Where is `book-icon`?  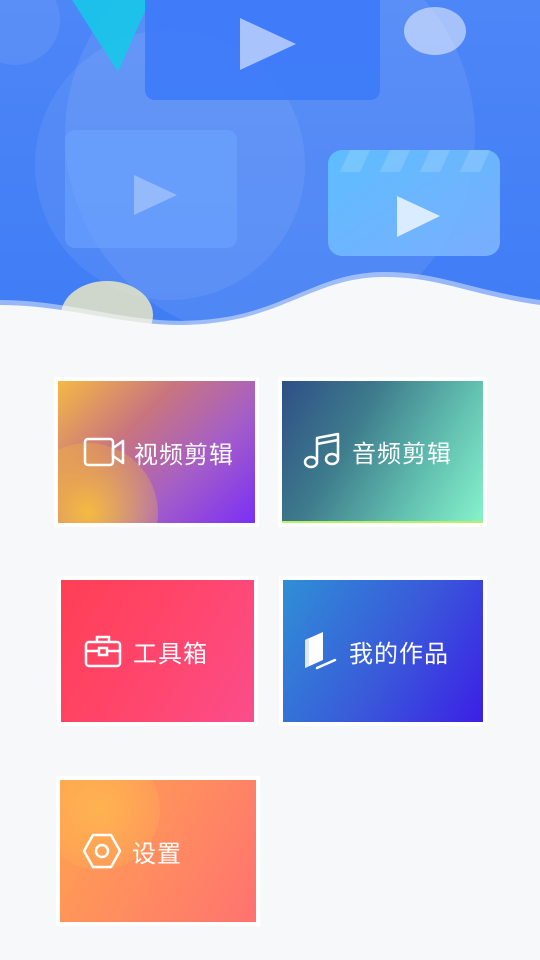
book-icon is located at coordinates (319, 651).